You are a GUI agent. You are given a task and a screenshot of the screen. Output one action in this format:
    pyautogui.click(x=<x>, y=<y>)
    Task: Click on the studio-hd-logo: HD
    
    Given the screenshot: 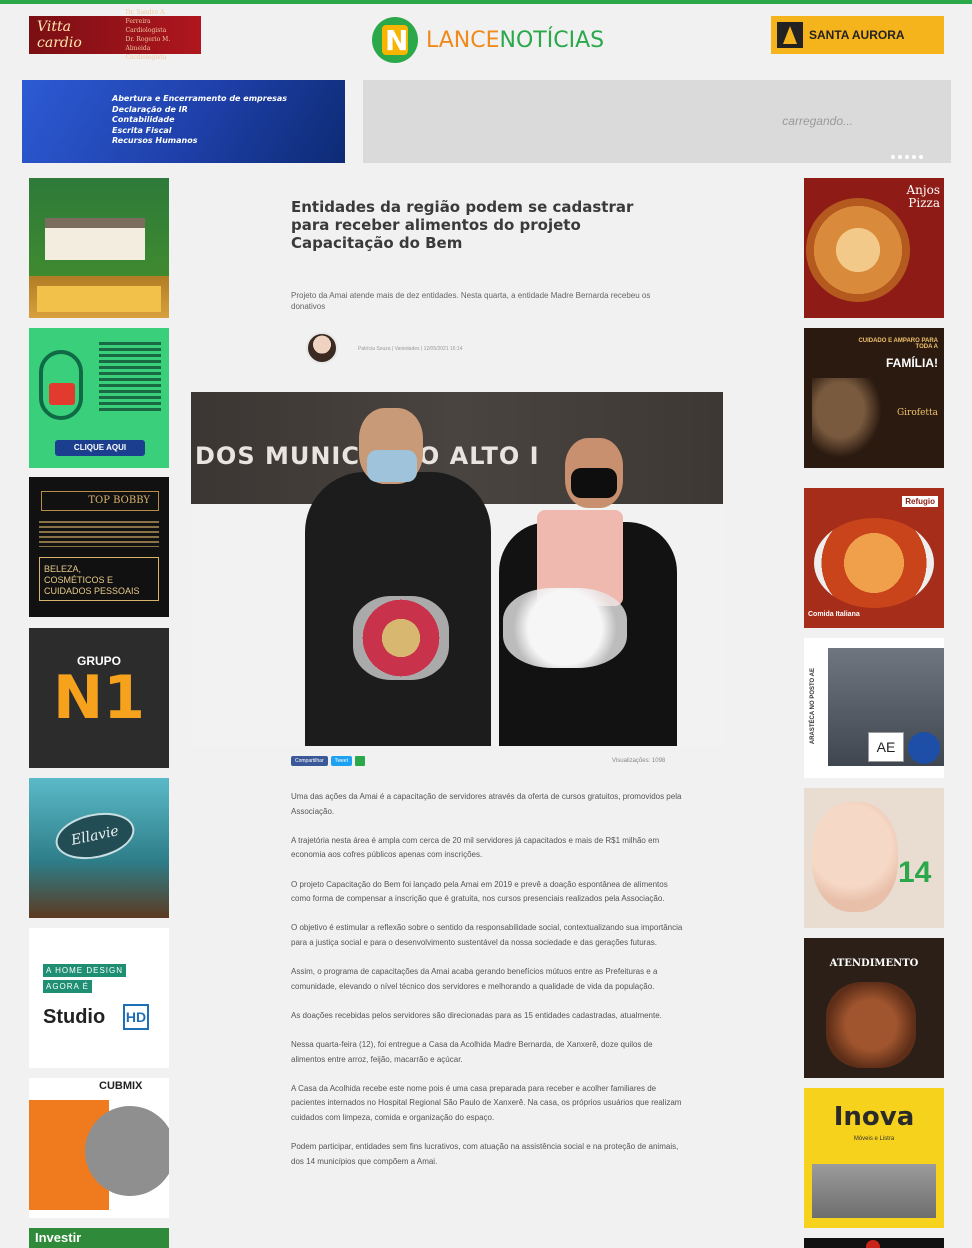 What is the action you would take?
    pyautogui.click(x=136, y=1017)
    